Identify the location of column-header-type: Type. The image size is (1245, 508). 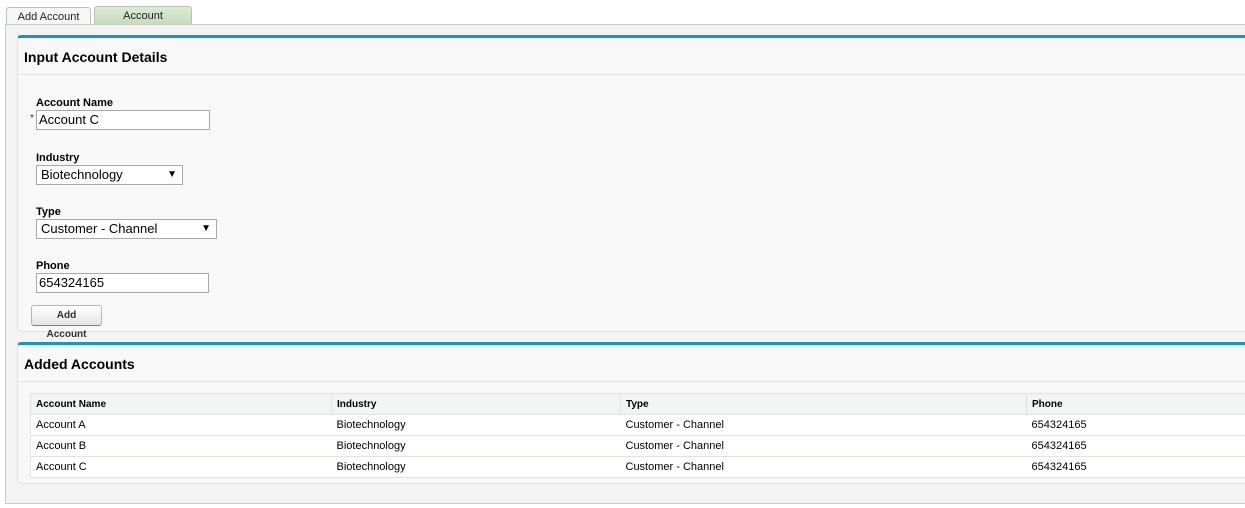
(823, 404).